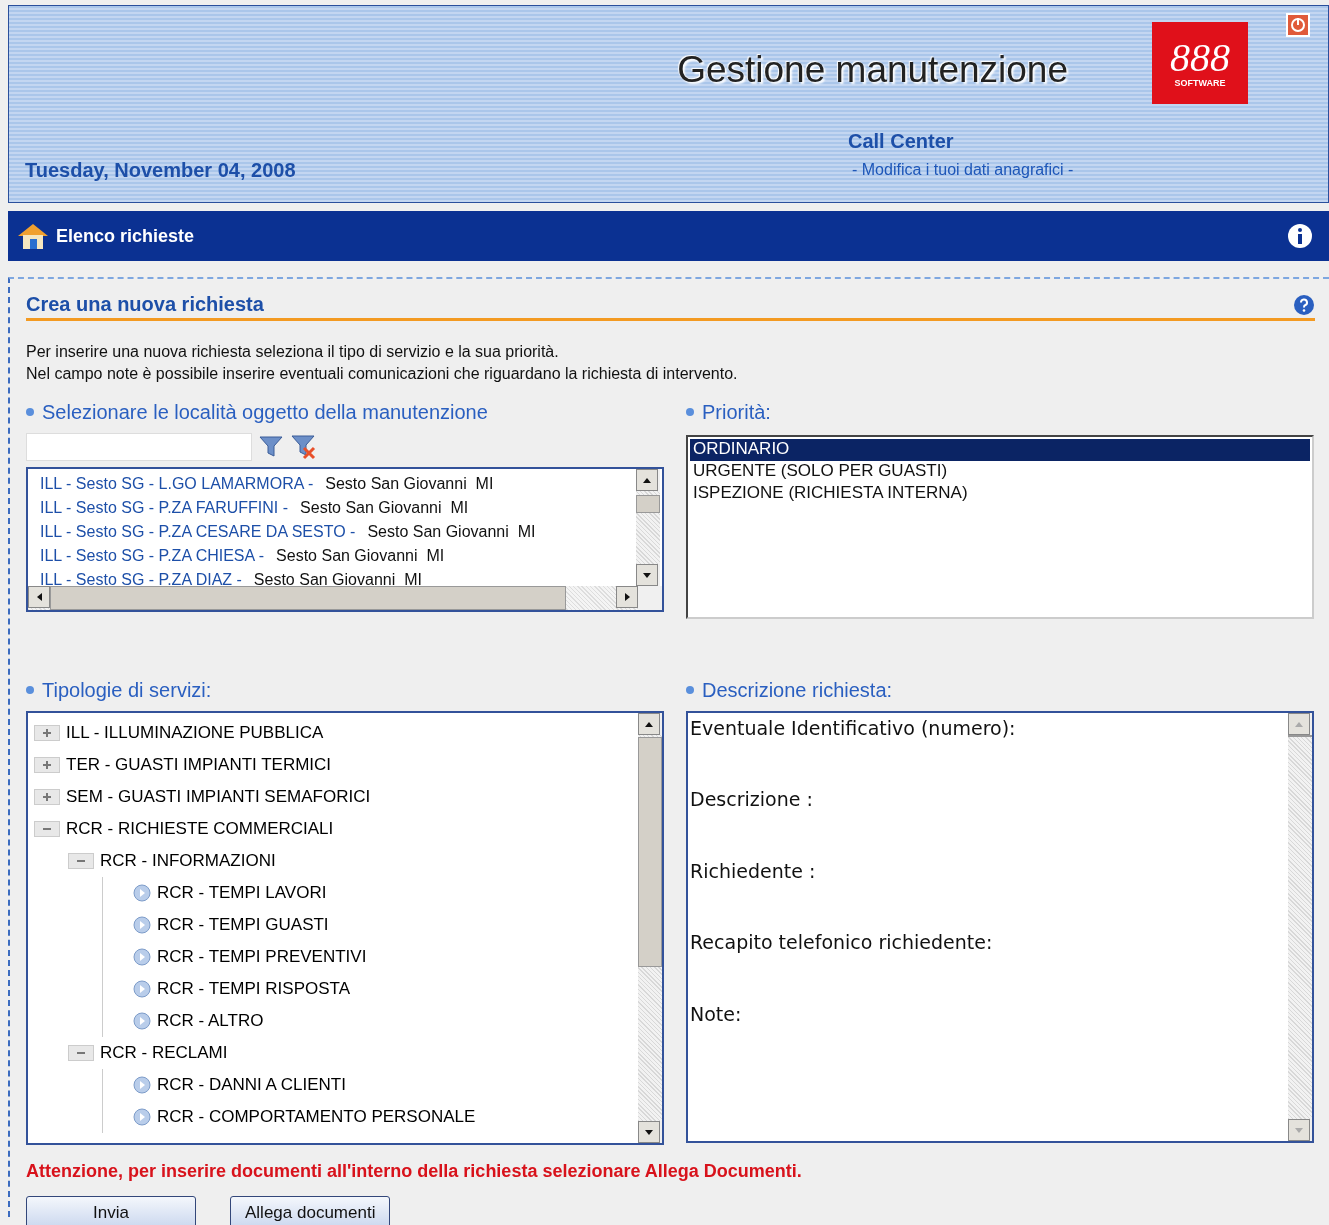  Describe the element at coordinates (251, 1085) in the screenshot. I see `tree-item: RCR - DANNI A CLIENTI` at that location.